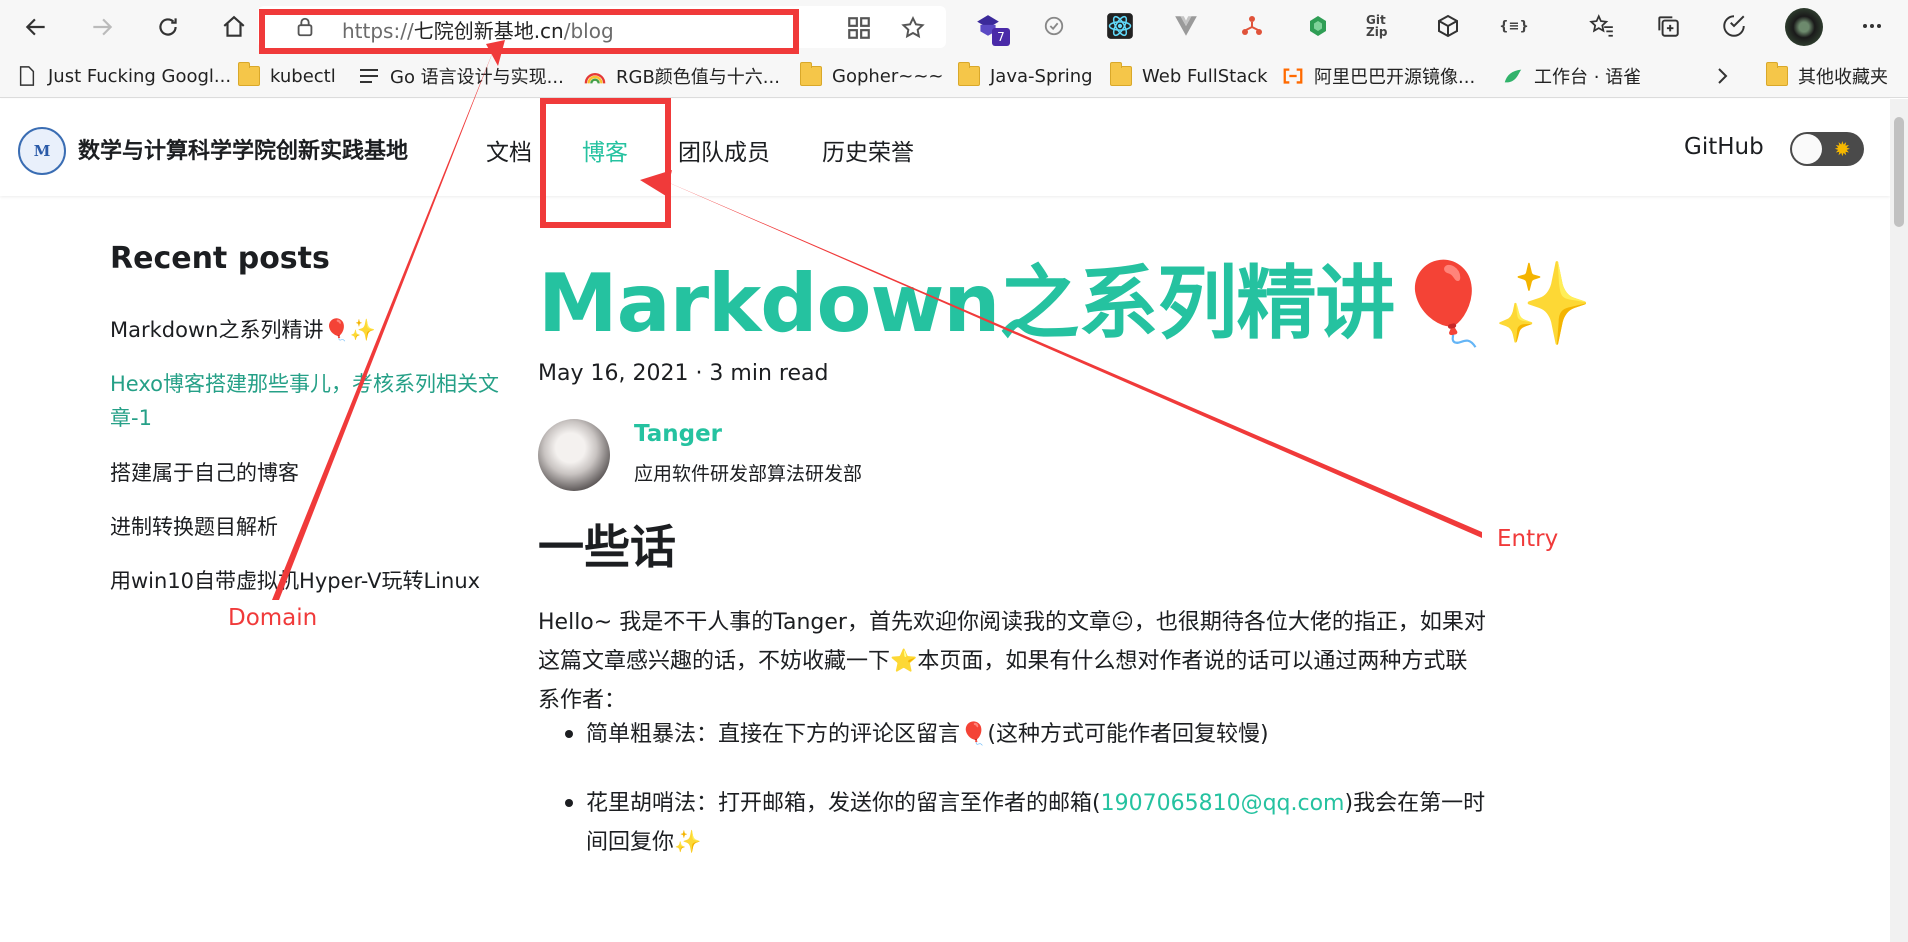 This screenshot has height=942, width=1908. I want to click on git-zip-label: Git Zip, so click(1377, 26).